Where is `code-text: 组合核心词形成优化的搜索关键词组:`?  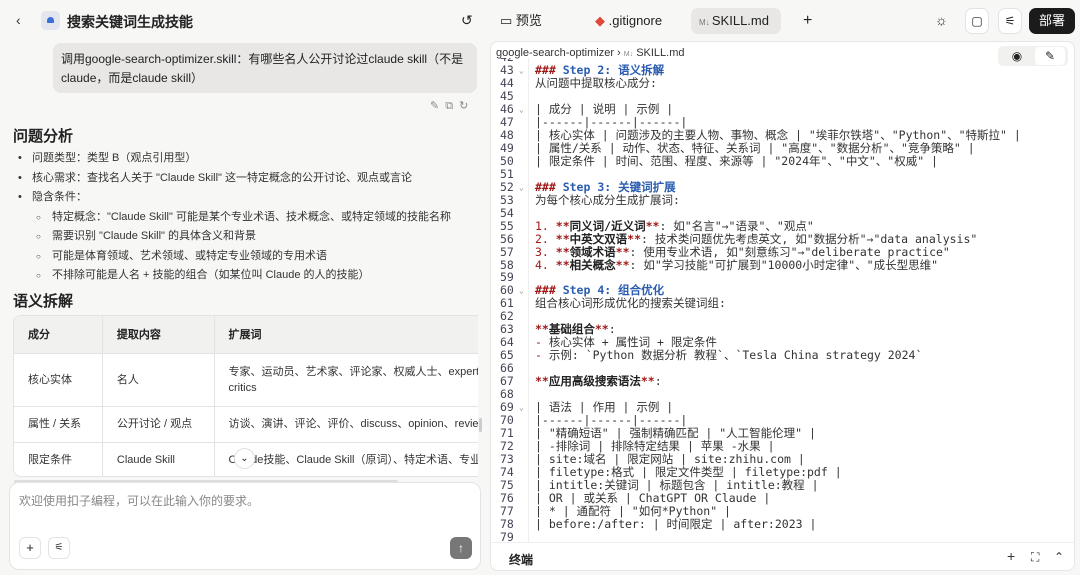 code-text: 组合核心词形成优化的搜索关键词组: is located at coordinates (630, 303).